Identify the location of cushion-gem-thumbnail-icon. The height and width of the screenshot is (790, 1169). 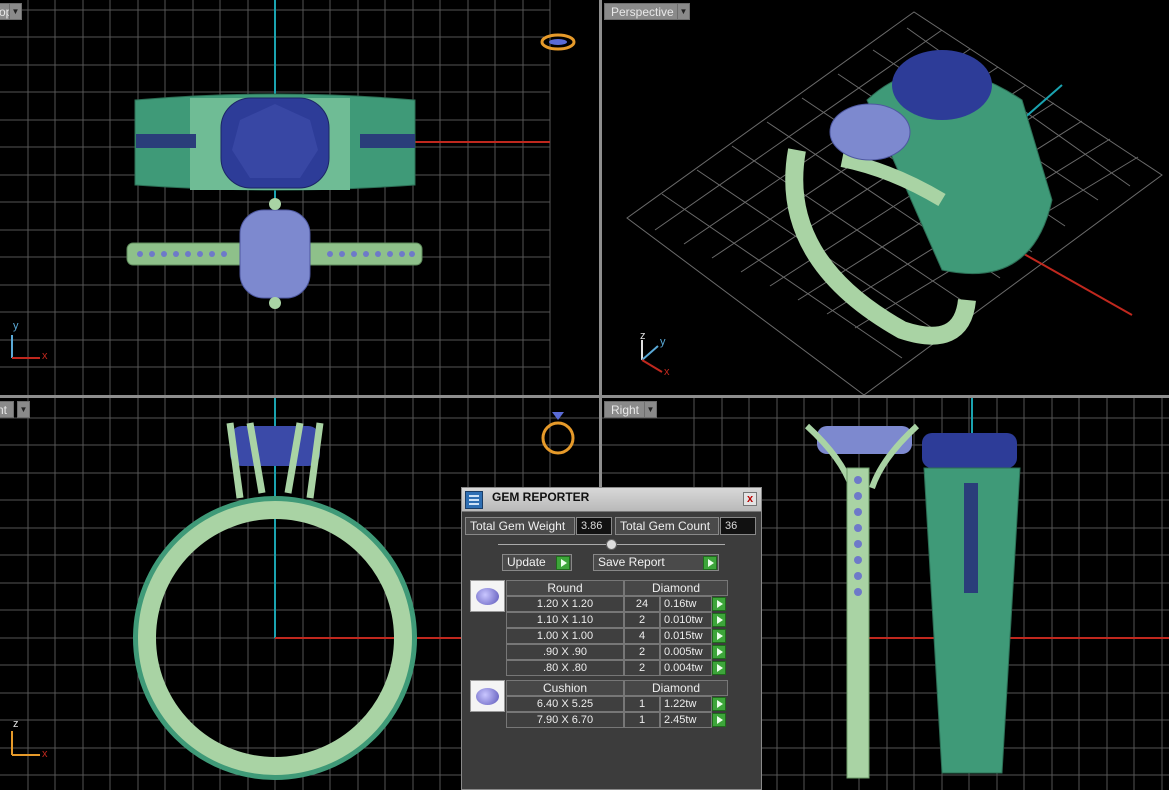
(487, 696).